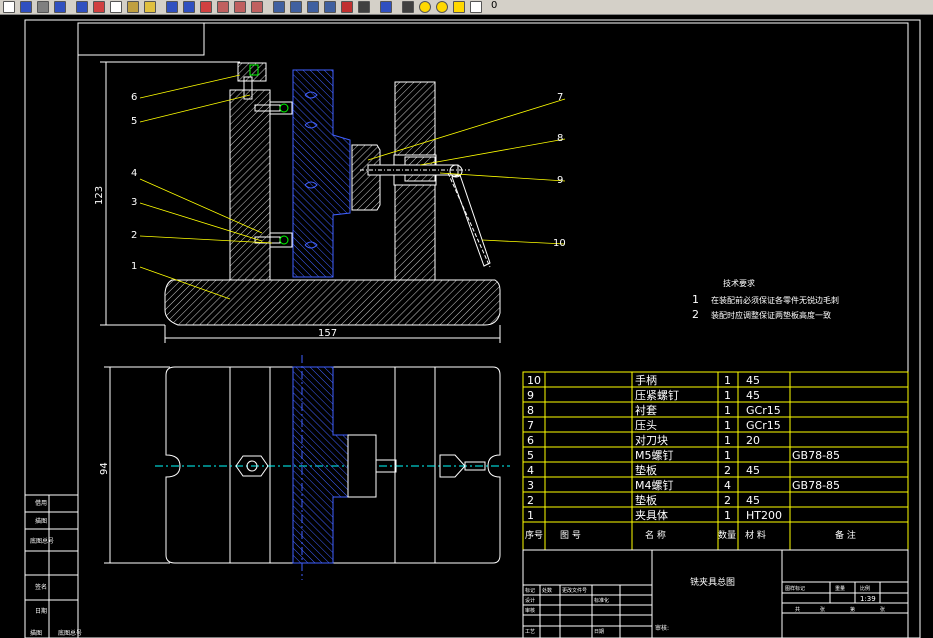 This screenshot has height=638, width=933. Describe the element at coordinates (530, 632) in the screenshot. I see `tb-left-label-5: 工艺` at that location.